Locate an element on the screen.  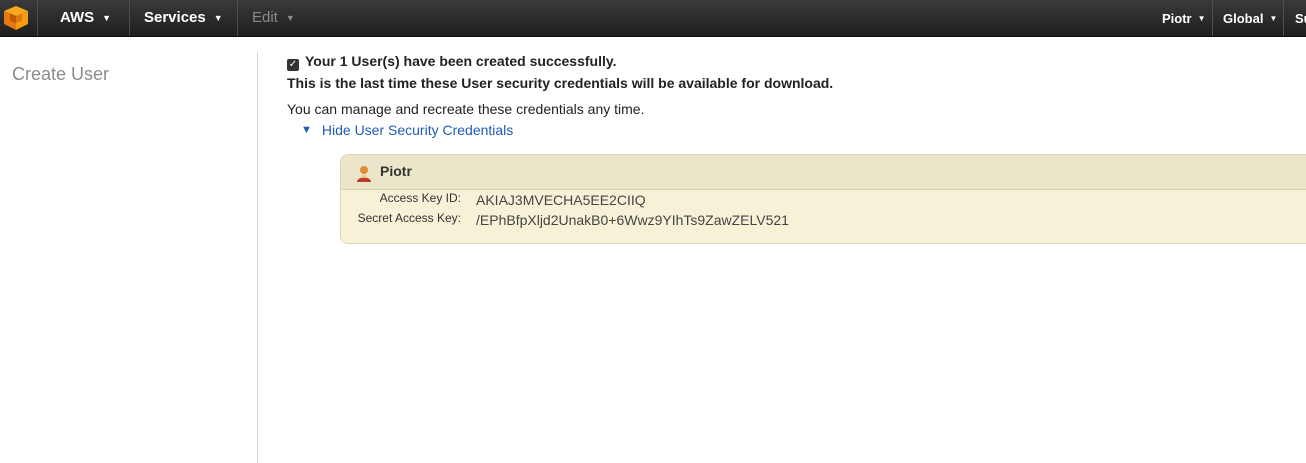
hide-credentials-link: ▼ Hide User Security Credentials is located at coordinates (407, 130).